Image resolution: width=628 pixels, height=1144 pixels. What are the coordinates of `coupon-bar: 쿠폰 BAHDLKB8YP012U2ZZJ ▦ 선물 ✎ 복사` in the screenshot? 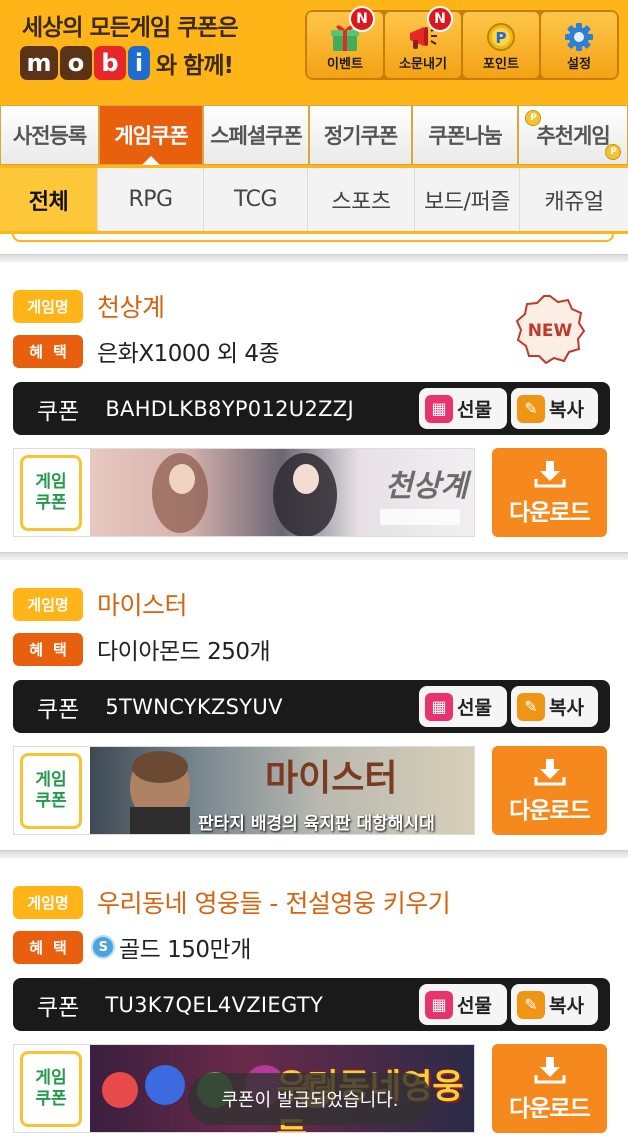 It's located at (311, 408).